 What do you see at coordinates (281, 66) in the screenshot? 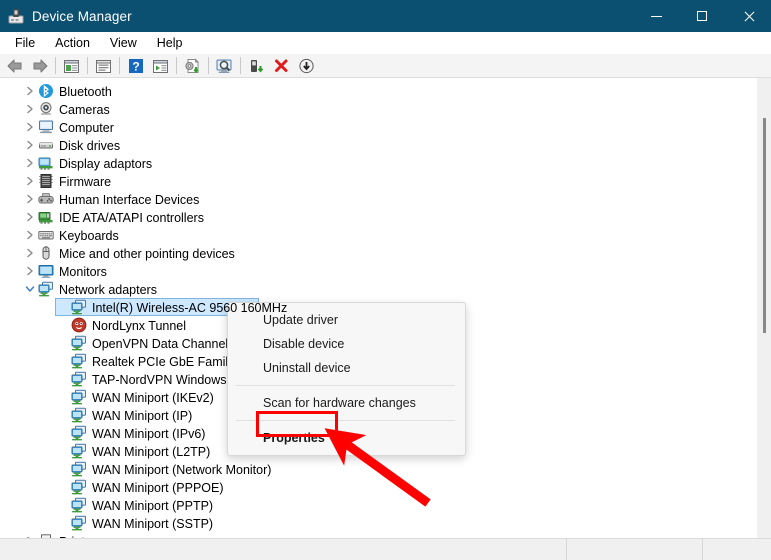
I see `uninstall-device-button` at bounding box center [281, 66].